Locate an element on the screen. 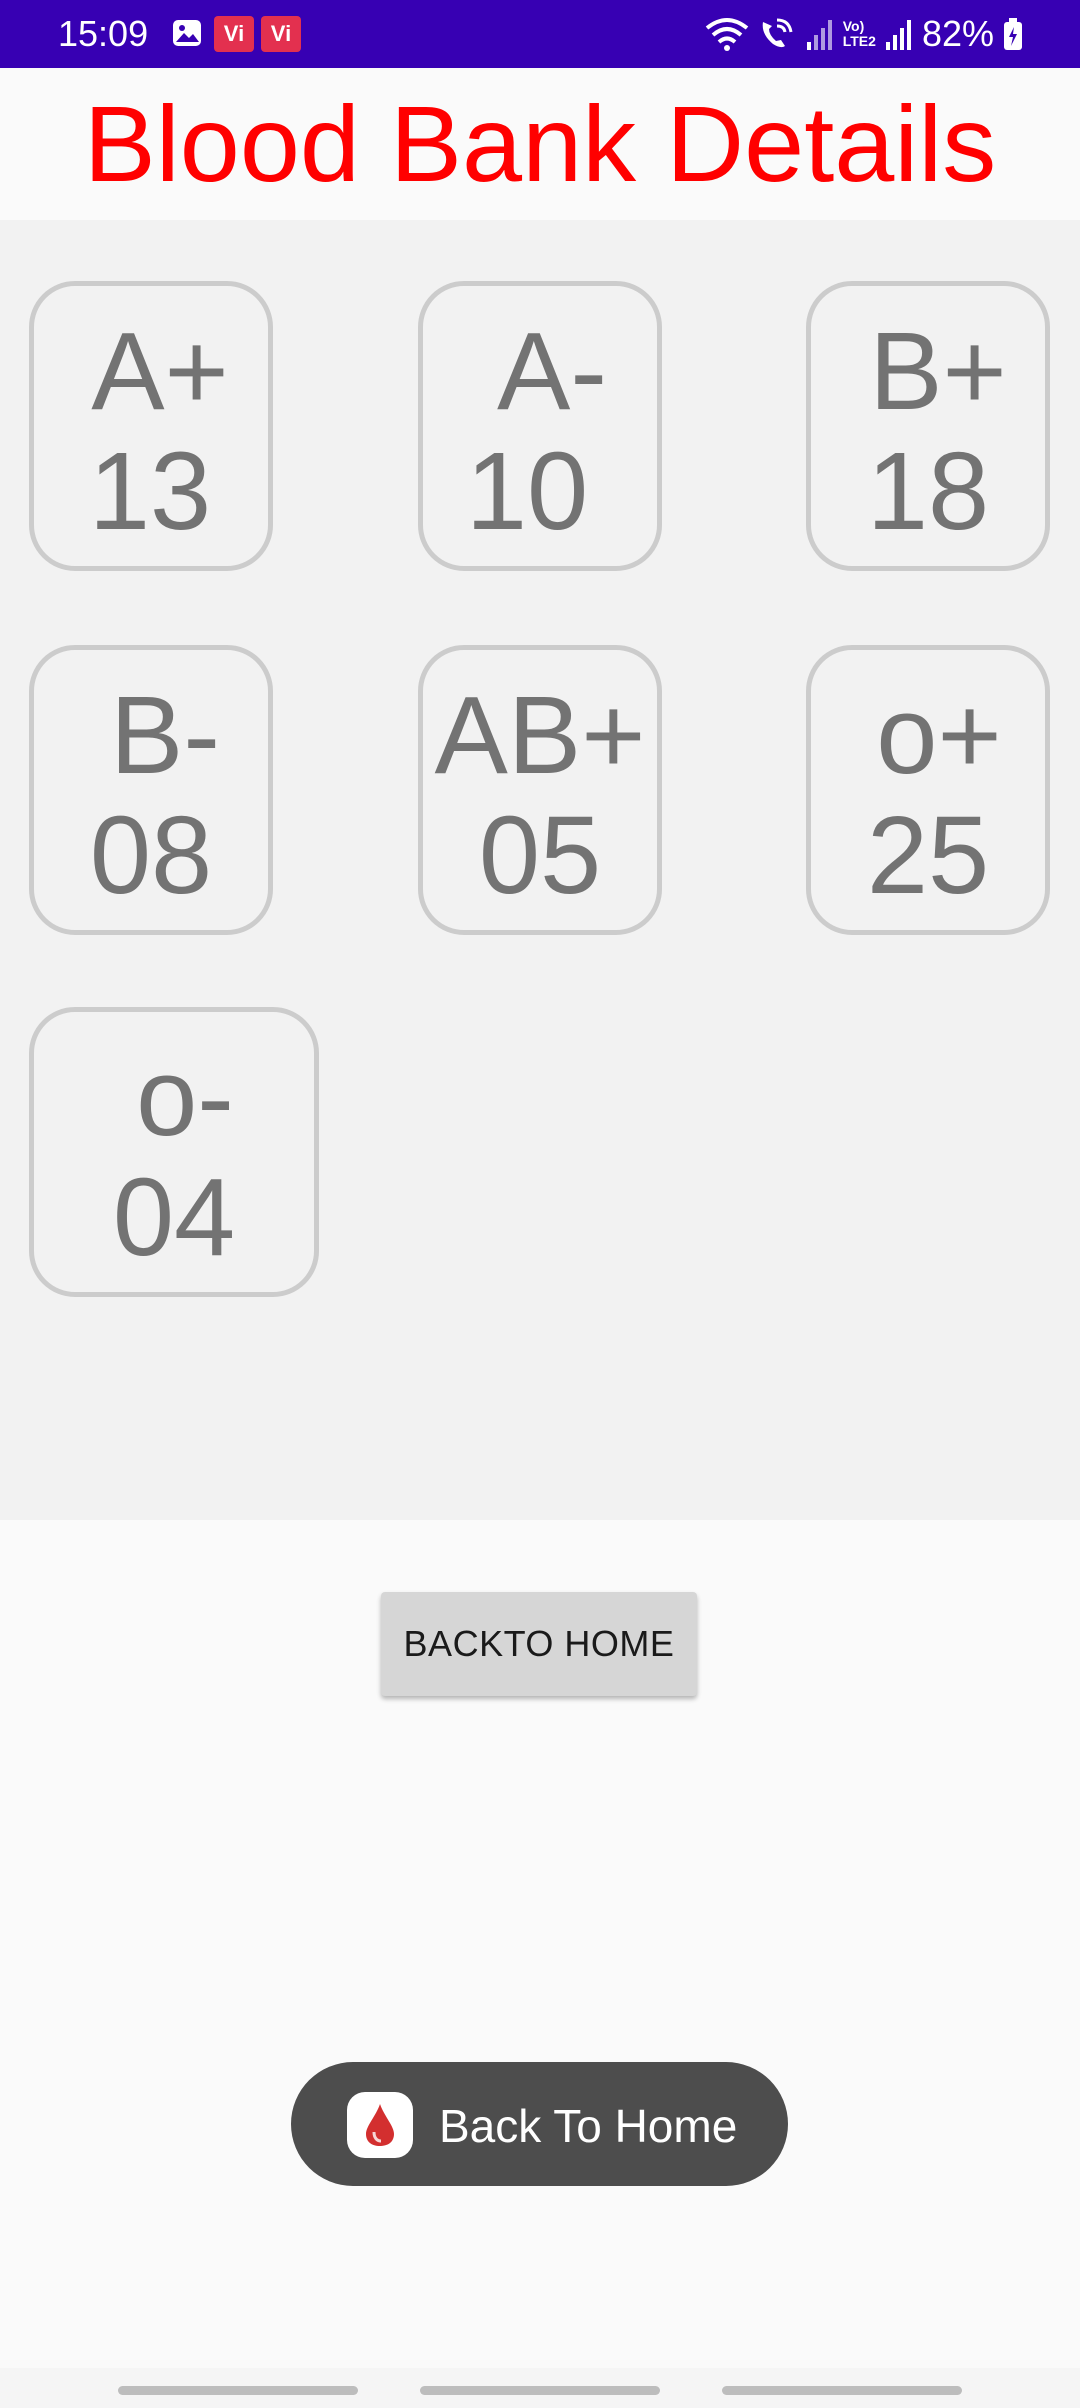  blood-group-card-b-positive: B+ 18 is located at coordinates (928, 426).